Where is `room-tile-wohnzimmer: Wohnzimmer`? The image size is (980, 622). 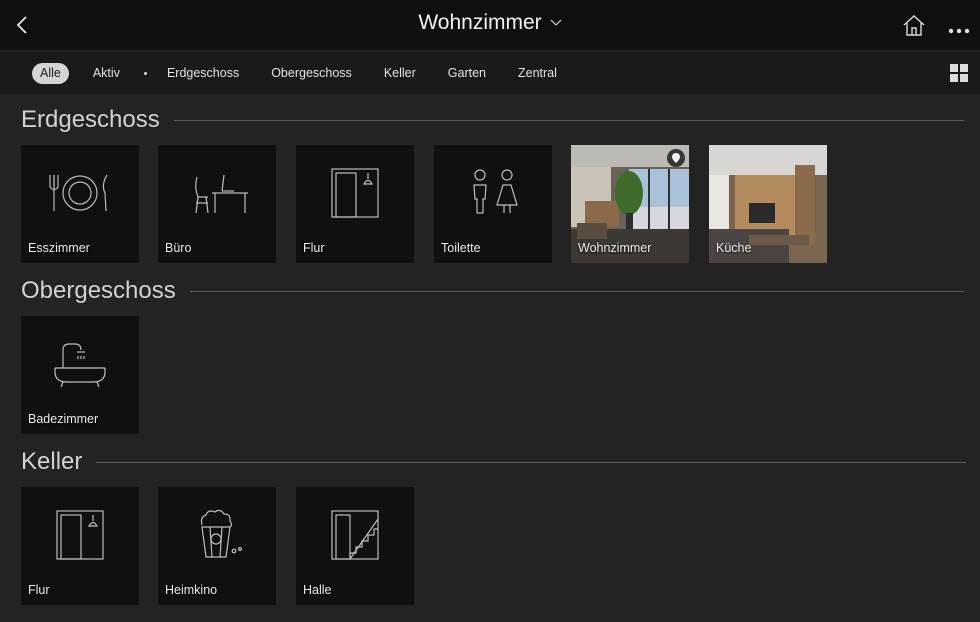 room-tile-wohnzimmer: Wohnzimmer is located at coordinates (630, 204).